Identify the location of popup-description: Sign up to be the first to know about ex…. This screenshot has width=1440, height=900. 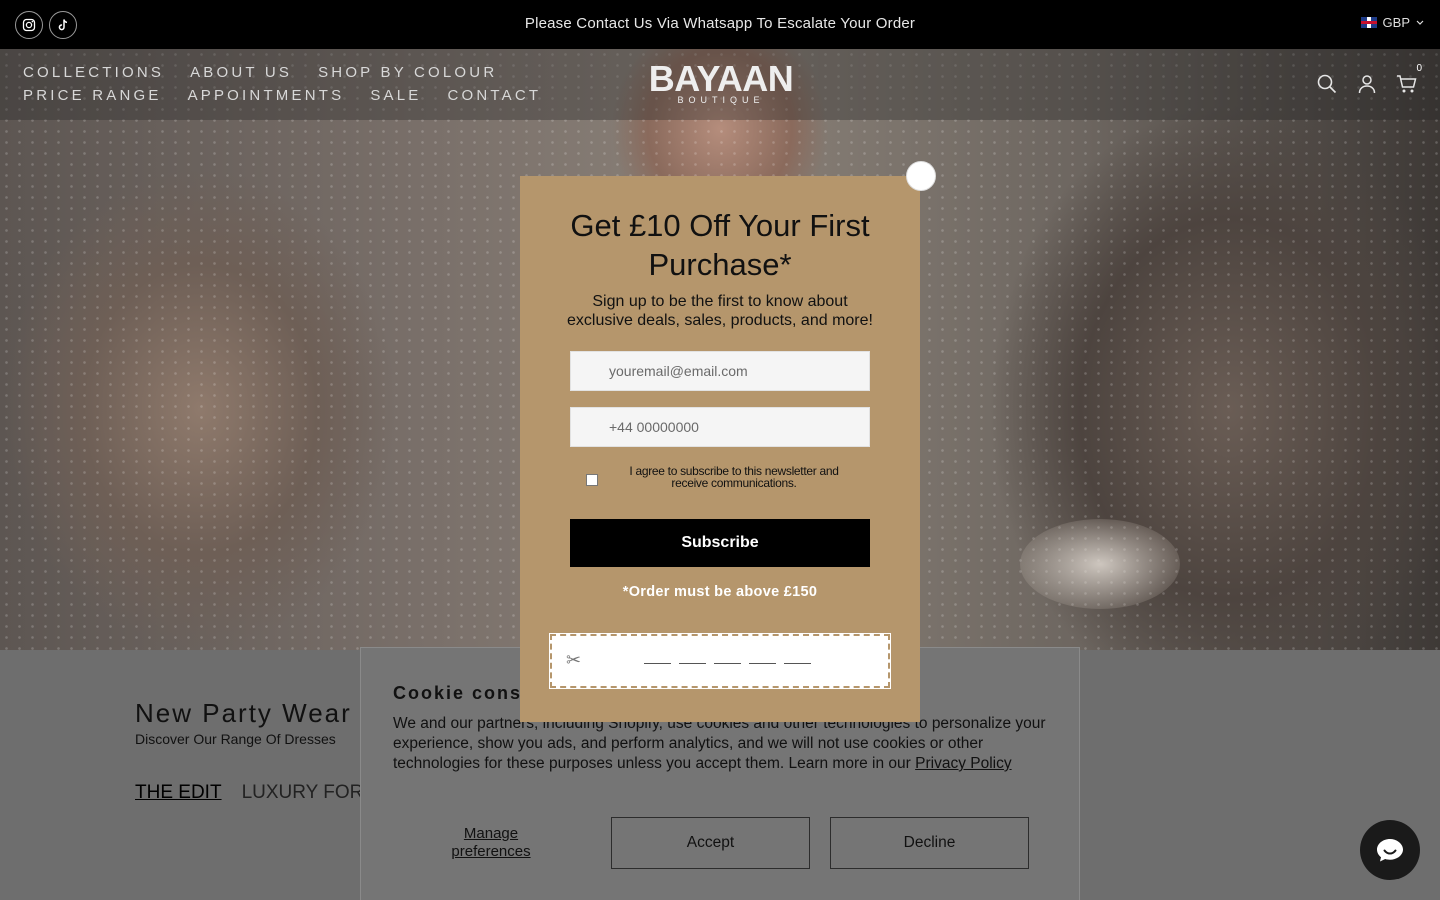
(720, 311).